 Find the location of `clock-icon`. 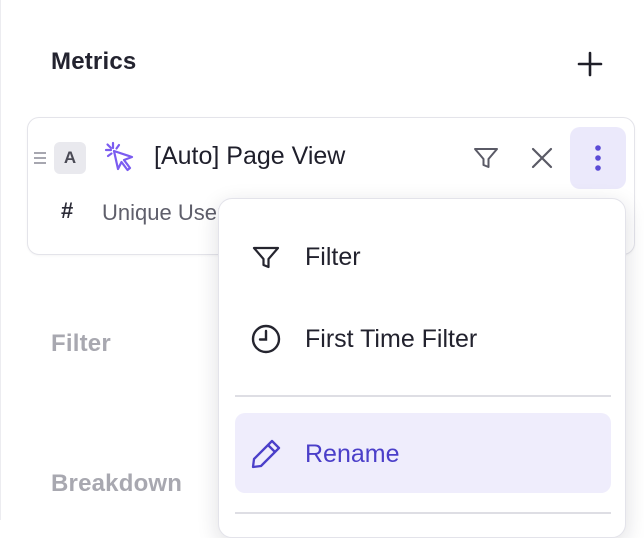

clock-icon is located at coordinates (266, 339).